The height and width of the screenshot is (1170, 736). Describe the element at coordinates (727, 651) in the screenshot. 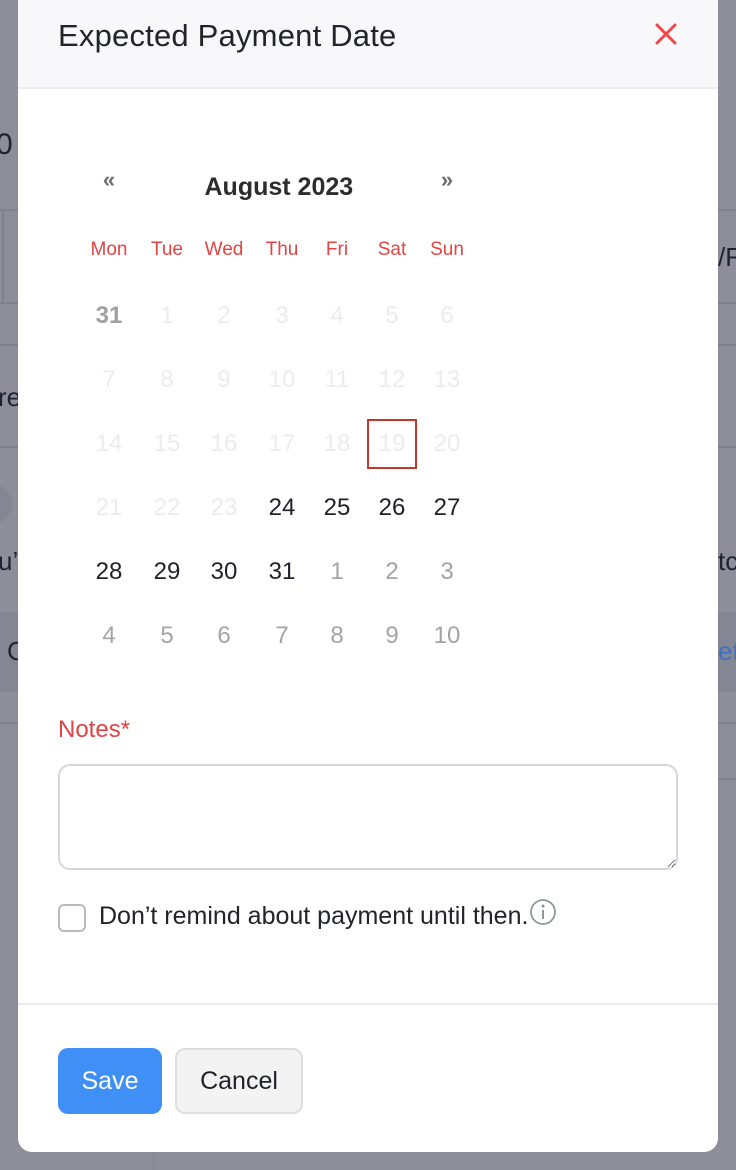

I see `background-link-fragment: et` at that location.